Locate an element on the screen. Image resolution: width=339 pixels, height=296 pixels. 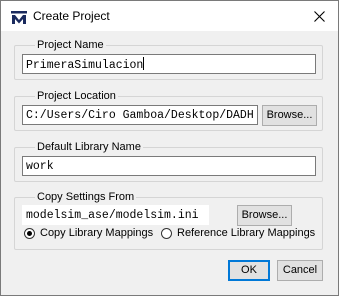
default-library-group: Default Library Name work is located at coordinates (168, 161).